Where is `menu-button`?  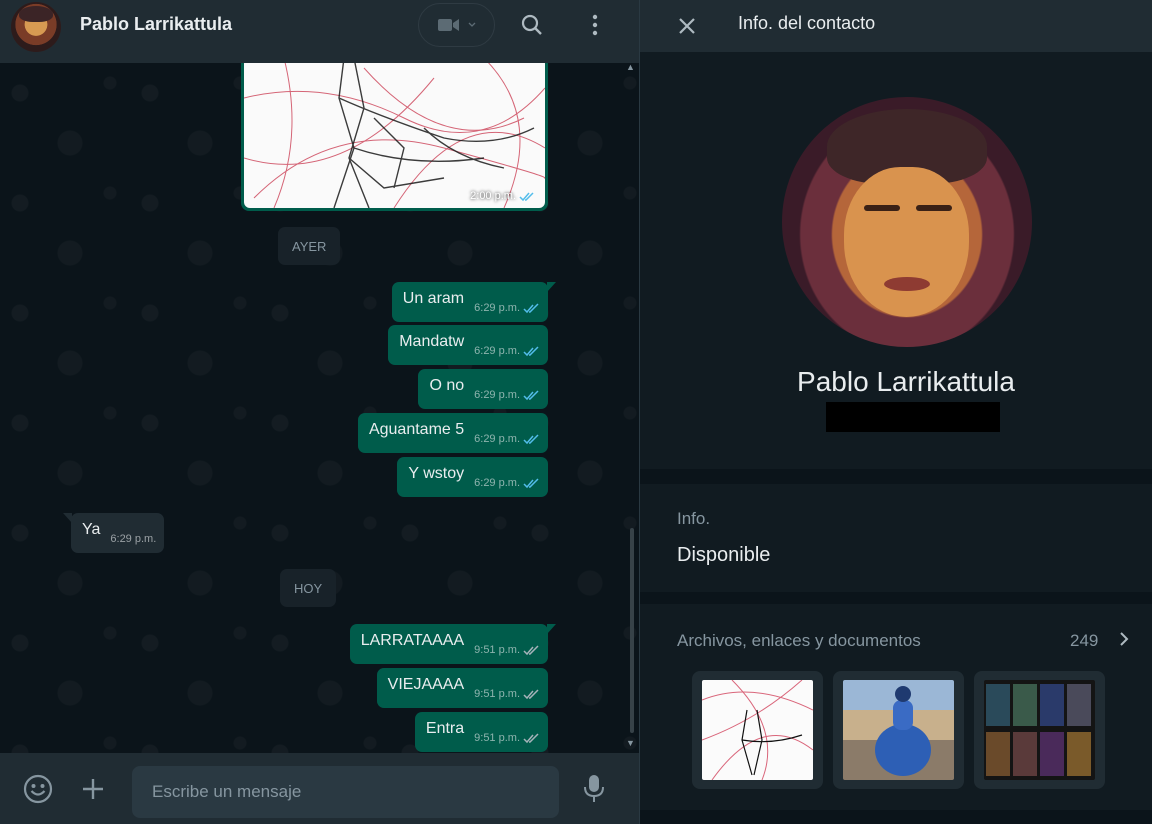 menu-button is located at coordinates (595, 25).